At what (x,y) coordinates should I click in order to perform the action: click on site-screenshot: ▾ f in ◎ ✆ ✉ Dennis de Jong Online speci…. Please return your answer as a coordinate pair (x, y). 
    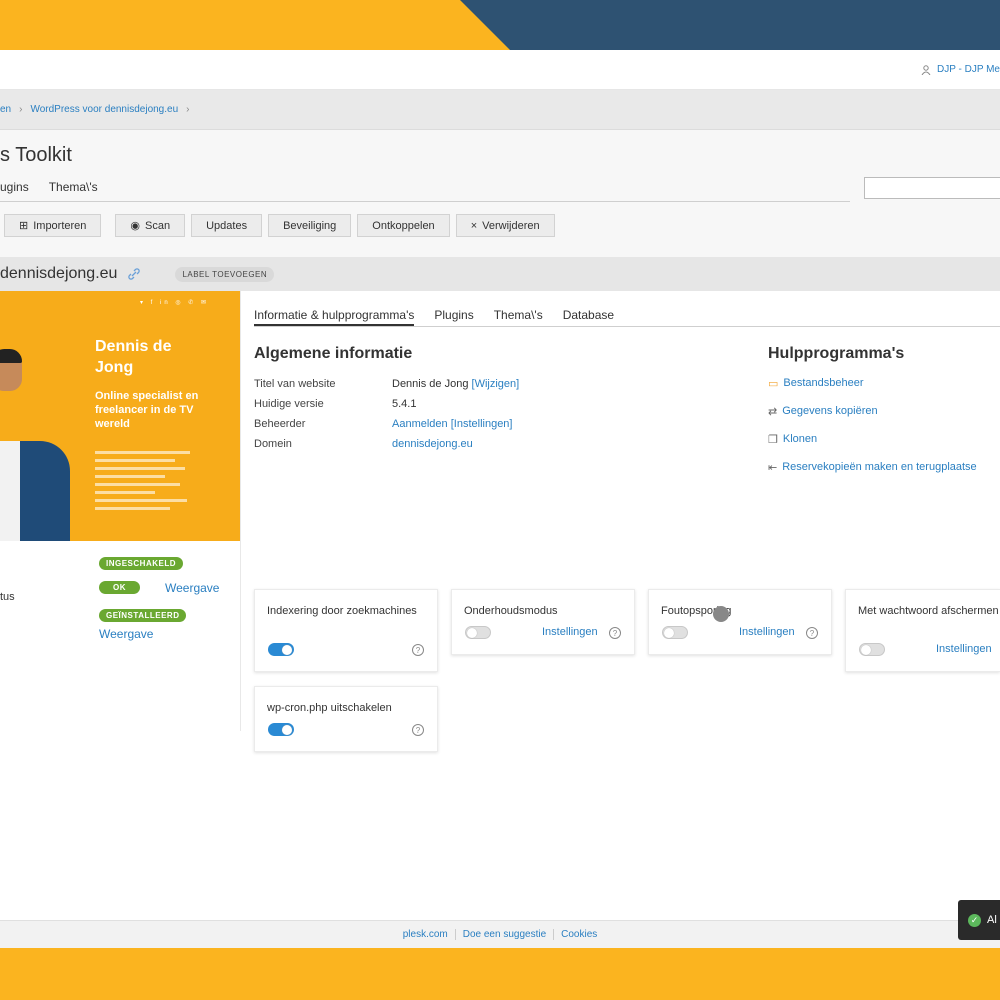
    Looking at the image, I should click on (120, 416).